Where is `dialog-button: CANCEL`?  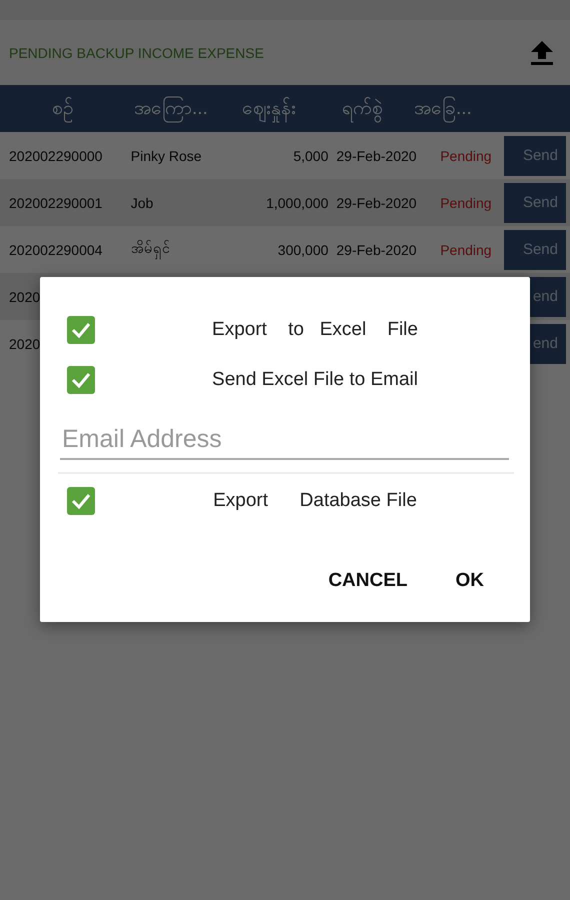 dialog-button: CANCEL is located at coordinates (368, 581).